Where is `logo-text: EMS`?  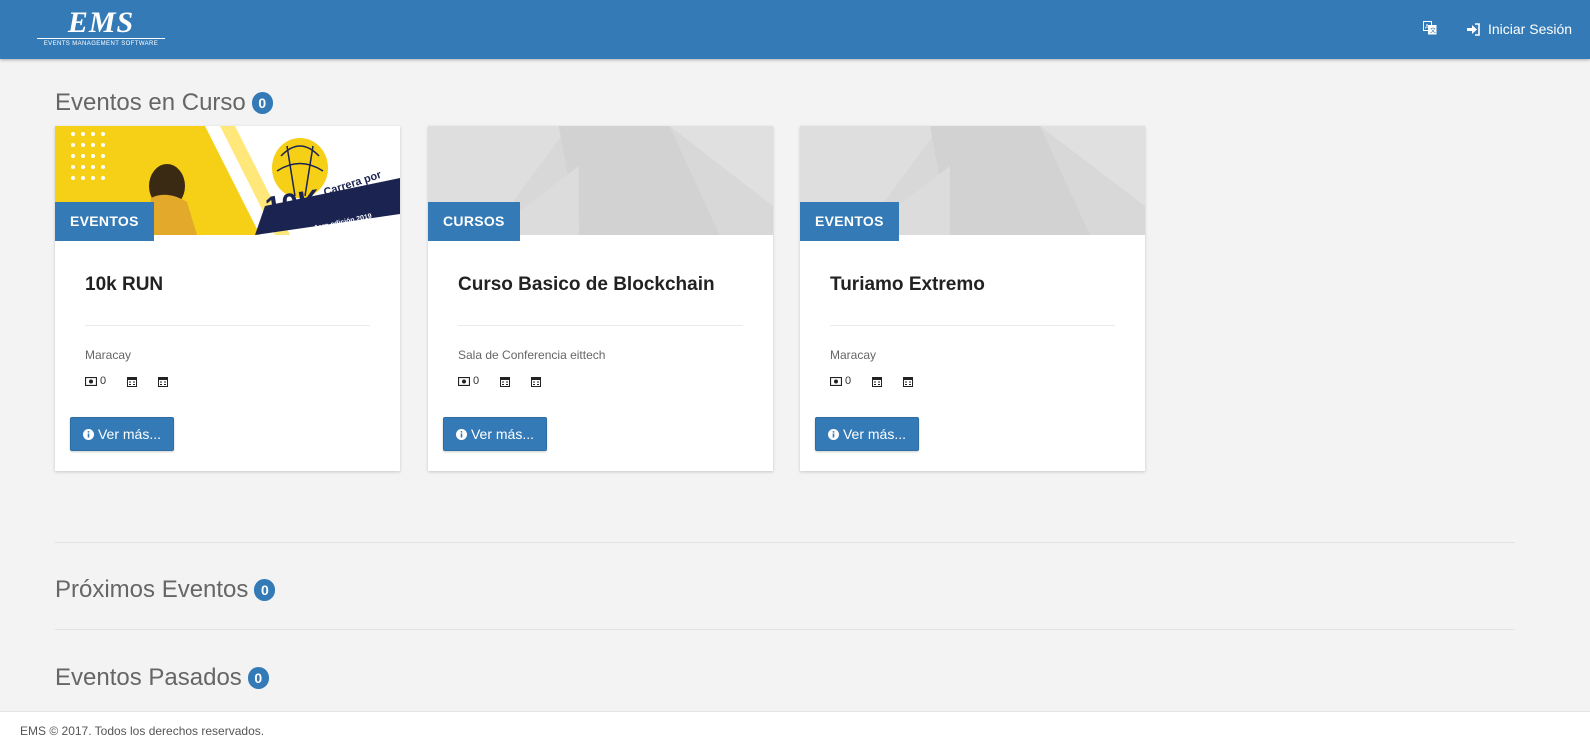 logo-text: EMS is located at coordinates (101, 22).